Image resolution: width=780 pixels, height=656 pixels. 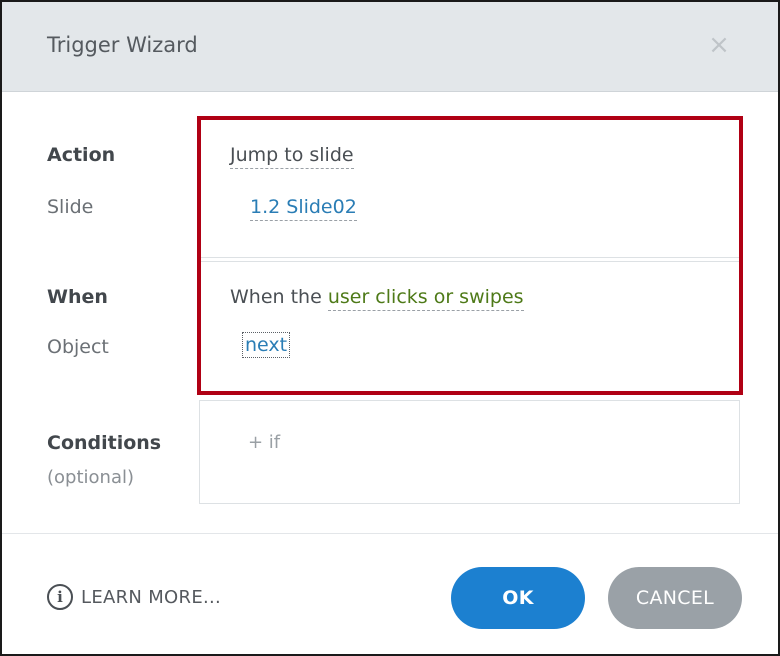 I want to click on add-condition-button: + if, so click(x=264, y=442).